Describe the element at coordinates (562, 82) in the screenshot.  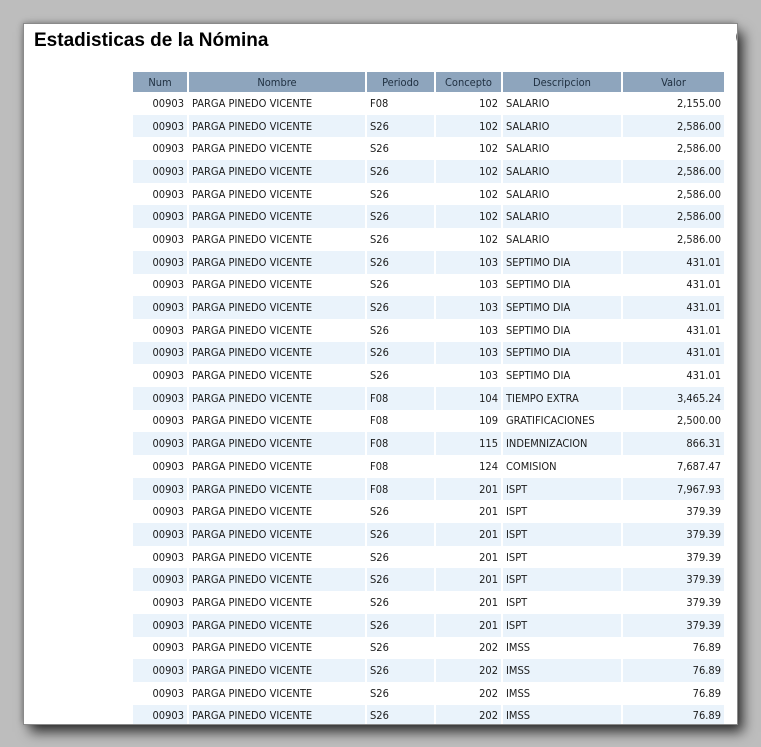
I see `column-header-descripcion: Descripcion` at that location.